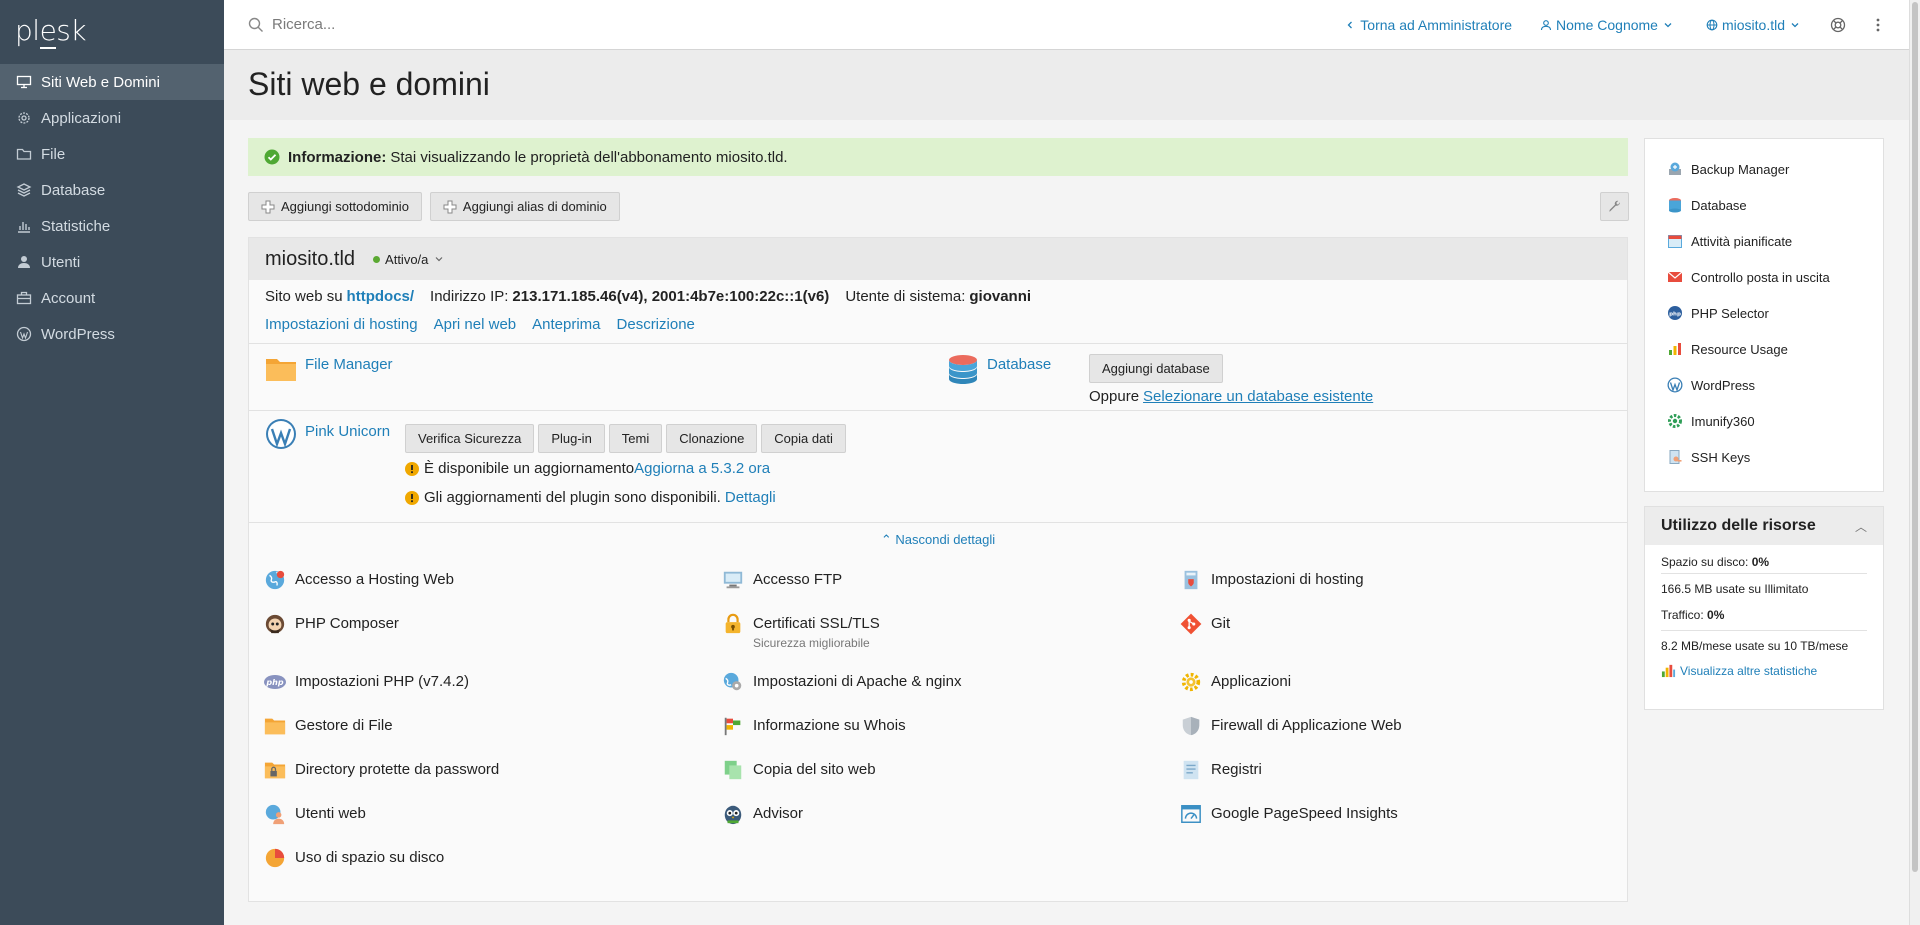 The image size is (1920, 925). What do you see at coordinates (1764, 526) in the screenshot?
I see `resource-usage-header: Utilizzo delle risorse ︿` at bounding box center [1764, 526].